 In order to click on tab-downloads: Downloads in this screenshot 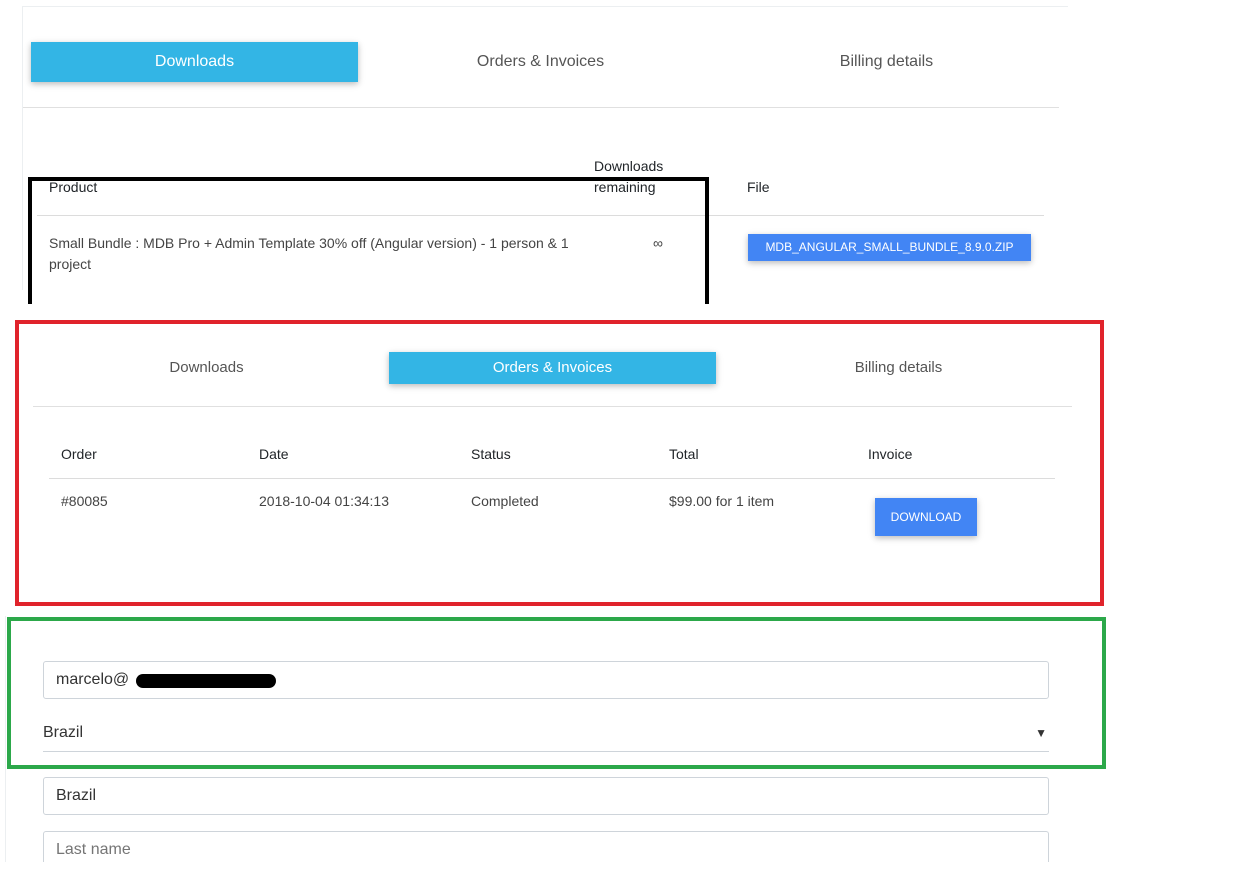, I will do `click(194, 62)`.